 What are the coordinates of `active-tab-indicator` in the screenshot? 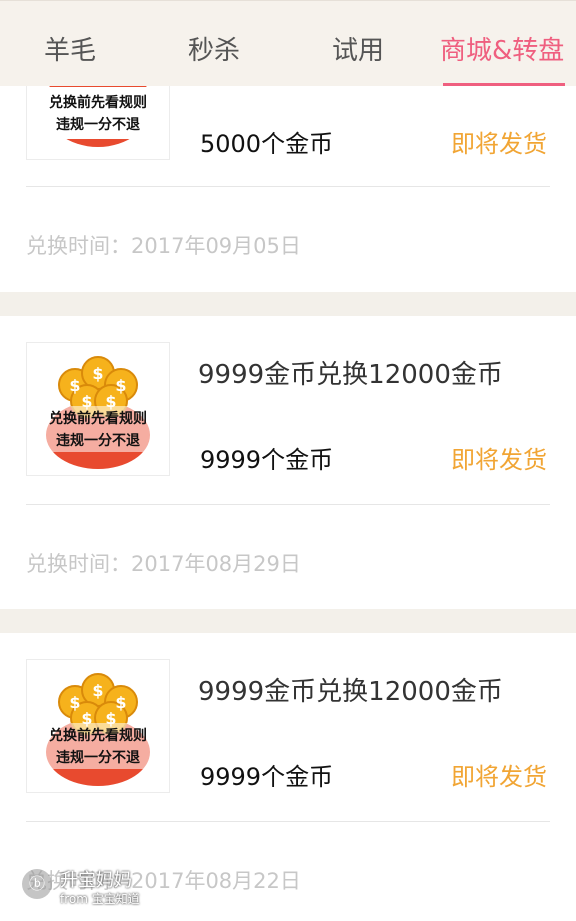 It's located at (504, 84).